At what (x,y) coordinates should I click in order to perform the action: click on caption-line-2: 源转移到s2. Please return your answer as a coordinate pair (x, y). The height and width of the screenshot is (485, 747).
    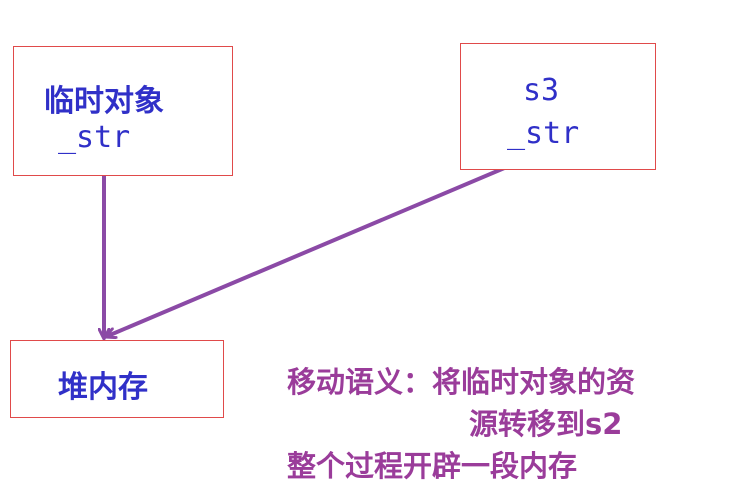
    Looking at the image, I should click on (546, 424).